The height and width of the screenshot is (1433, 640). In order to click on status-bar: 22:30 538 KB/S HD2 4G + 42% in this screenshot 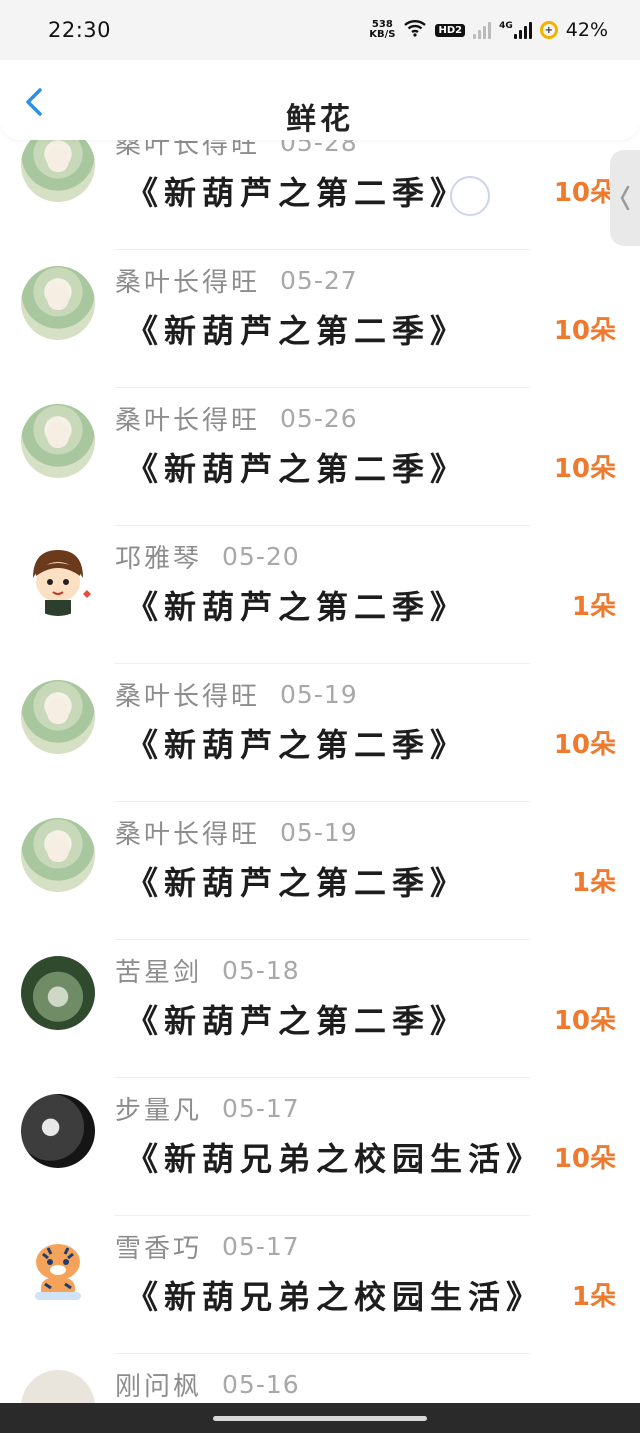, I will do `click(320, 30)`.